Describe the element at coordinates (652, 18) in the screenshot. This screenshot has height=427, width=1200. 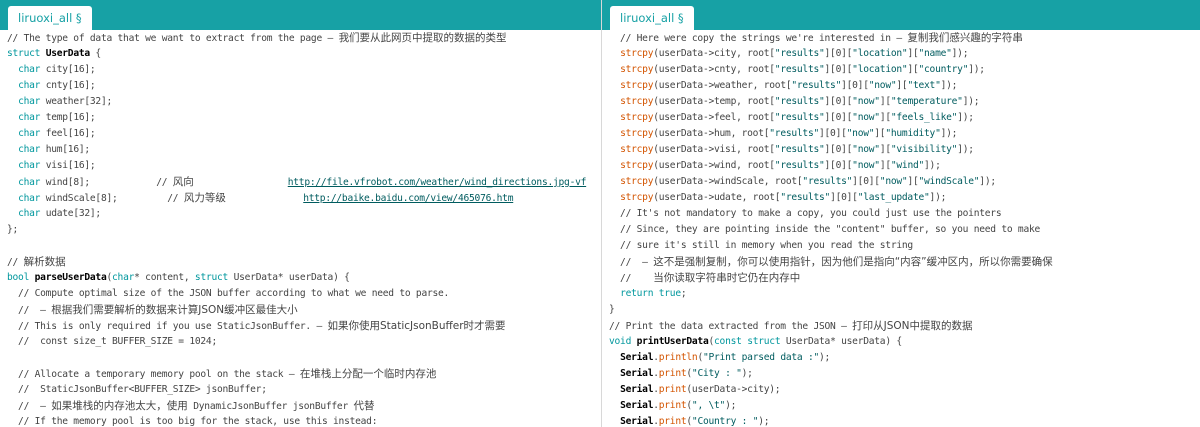
I see `right-file-tab: liruoxi_all §` at that location.